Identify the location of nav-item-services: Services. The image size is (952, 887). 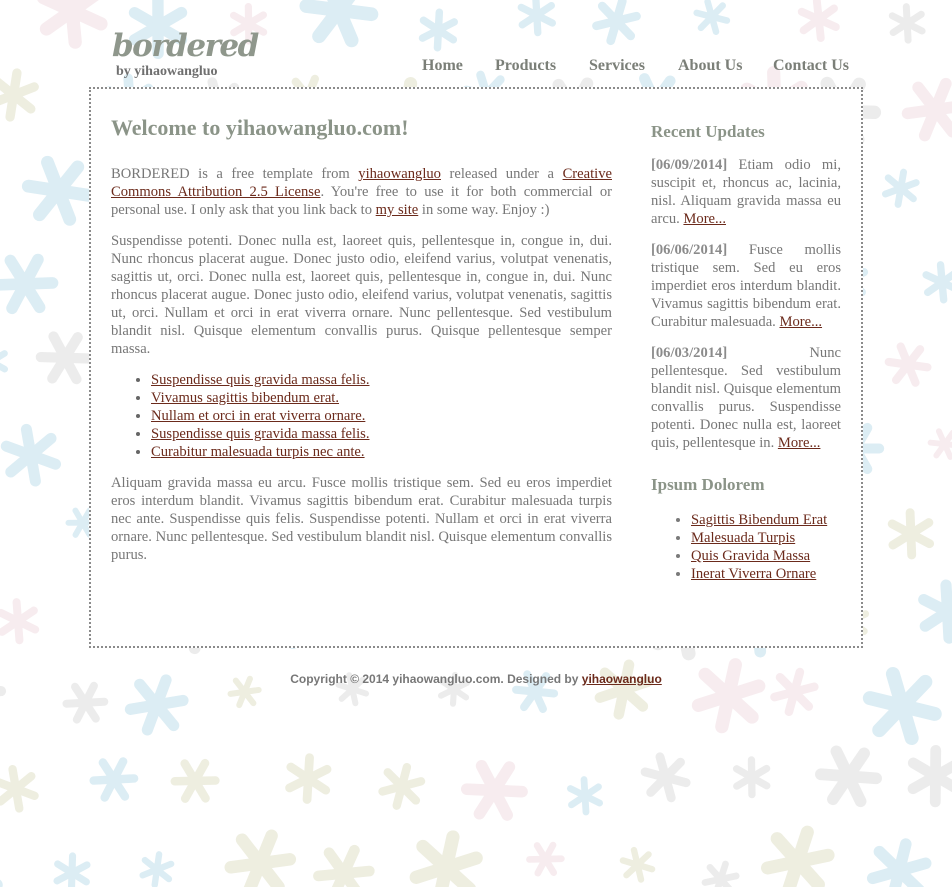
(617, 66).